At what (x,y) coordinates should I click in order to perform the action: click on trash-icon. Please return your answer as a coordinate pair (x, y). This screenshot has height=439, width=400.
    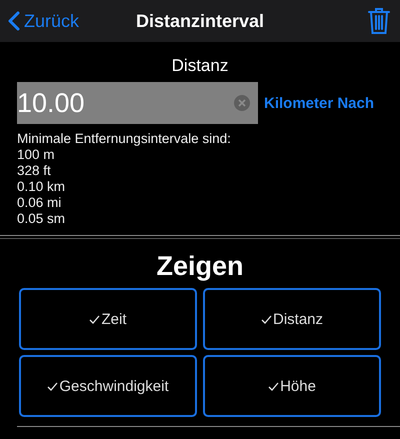
    Looking at the image, I should click on (379, 21).